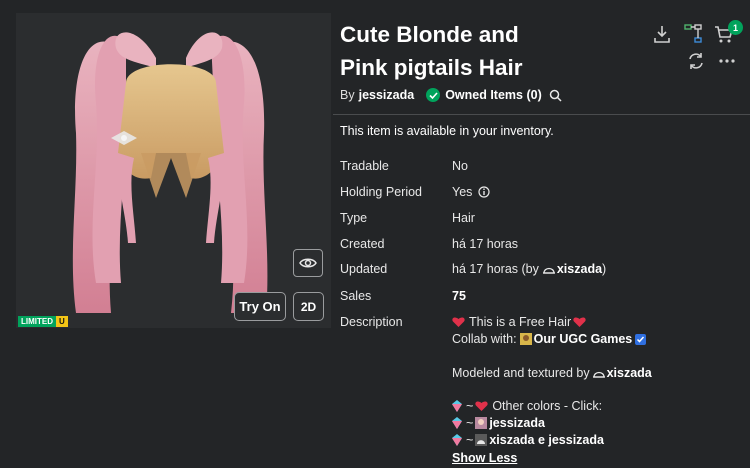  I want to click on updated-value: há 17 horas (by xiszada ), so click(529, 269).